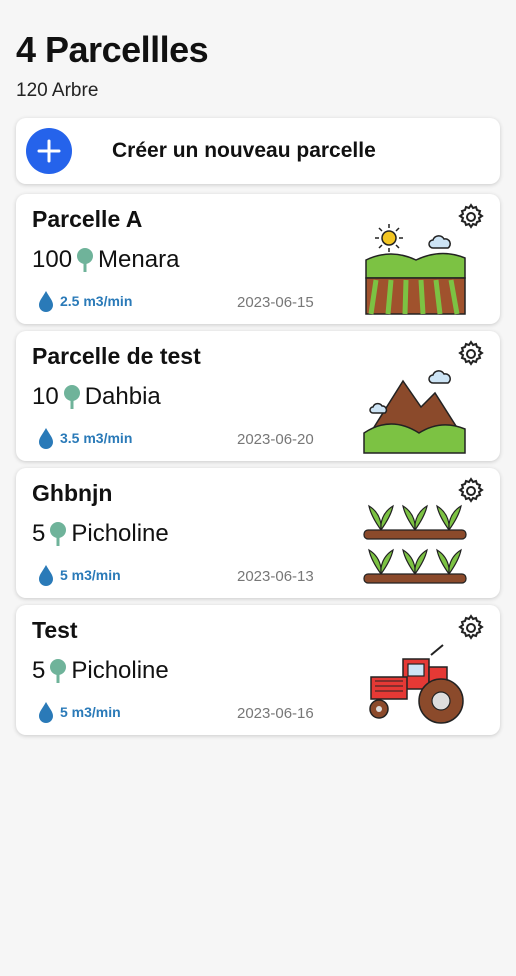 The height and width of the screenshot is (976, 516). Describe the element at coordinates (244, 150) in the screenshot. I see `create-parcel-label: Créer un nouveau parcelle` at that location.